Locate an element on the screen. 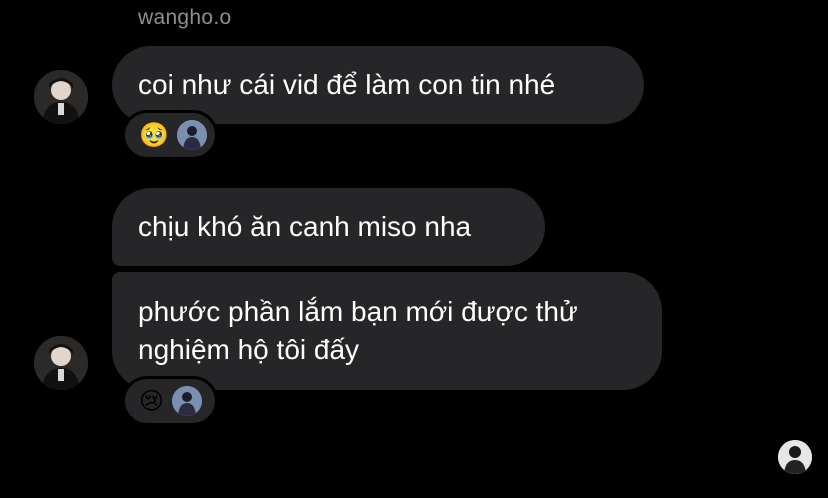  reaction-bar: 😢 is located at coordinates (170, 401).